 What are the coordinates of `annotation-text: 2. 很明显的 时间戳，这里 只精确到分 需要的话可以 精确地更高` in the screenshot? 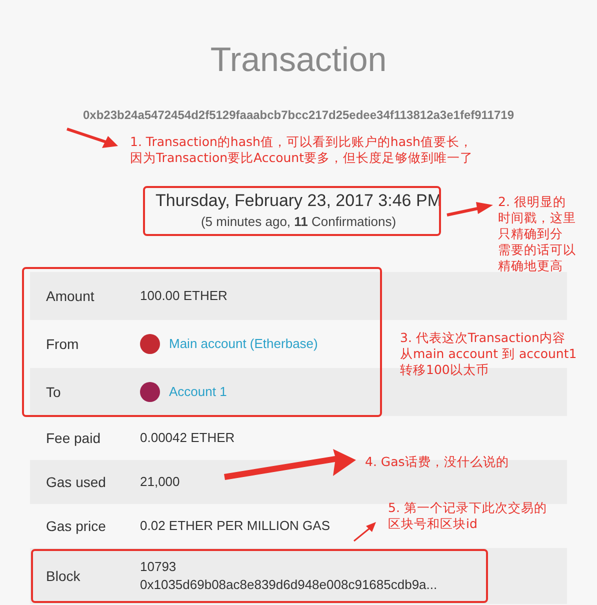 It's located at (537, 234).